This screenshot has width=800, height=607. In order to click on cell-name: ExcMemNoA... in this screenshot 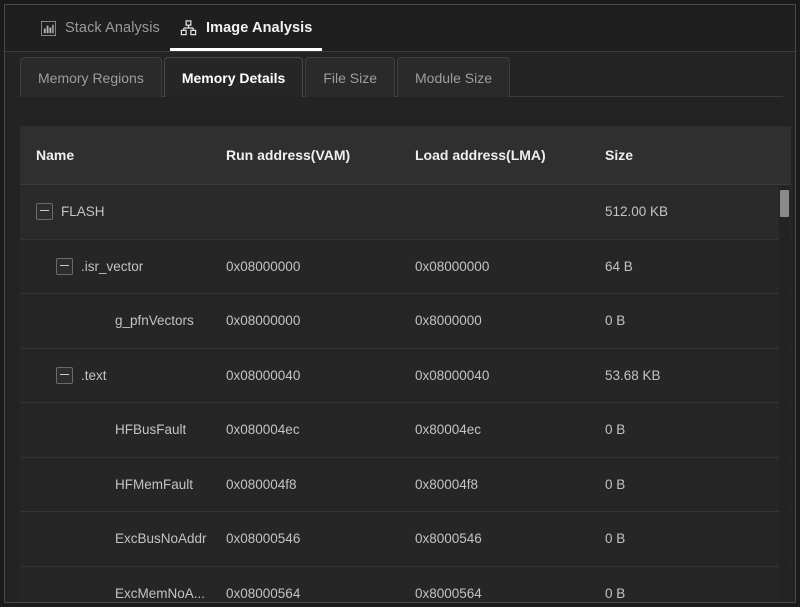, I will do `click(213, 585)`.